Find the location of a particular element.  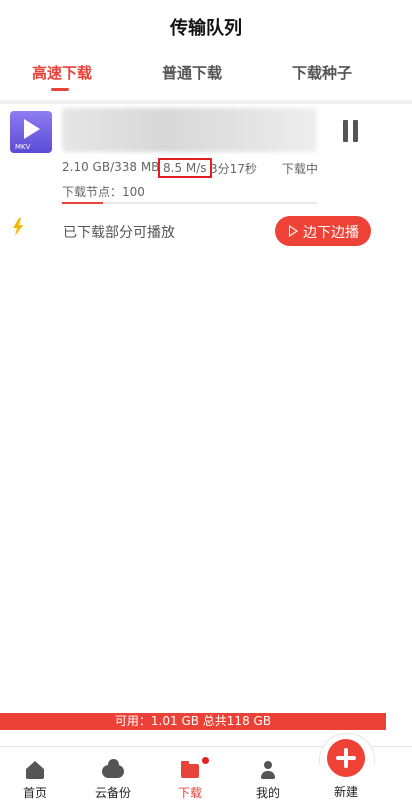

active-tab-indicator is located at coordinates (60, 89).